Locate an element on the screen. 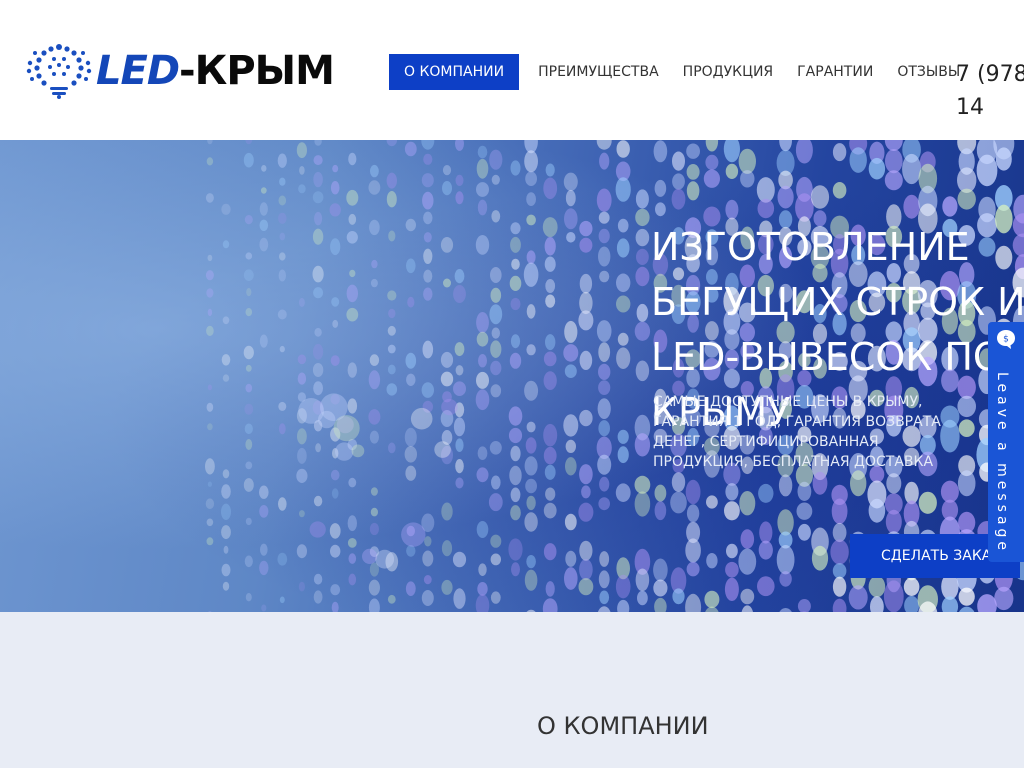  site-logo: LED-КРЫМ is located at coordinates (180, 71).